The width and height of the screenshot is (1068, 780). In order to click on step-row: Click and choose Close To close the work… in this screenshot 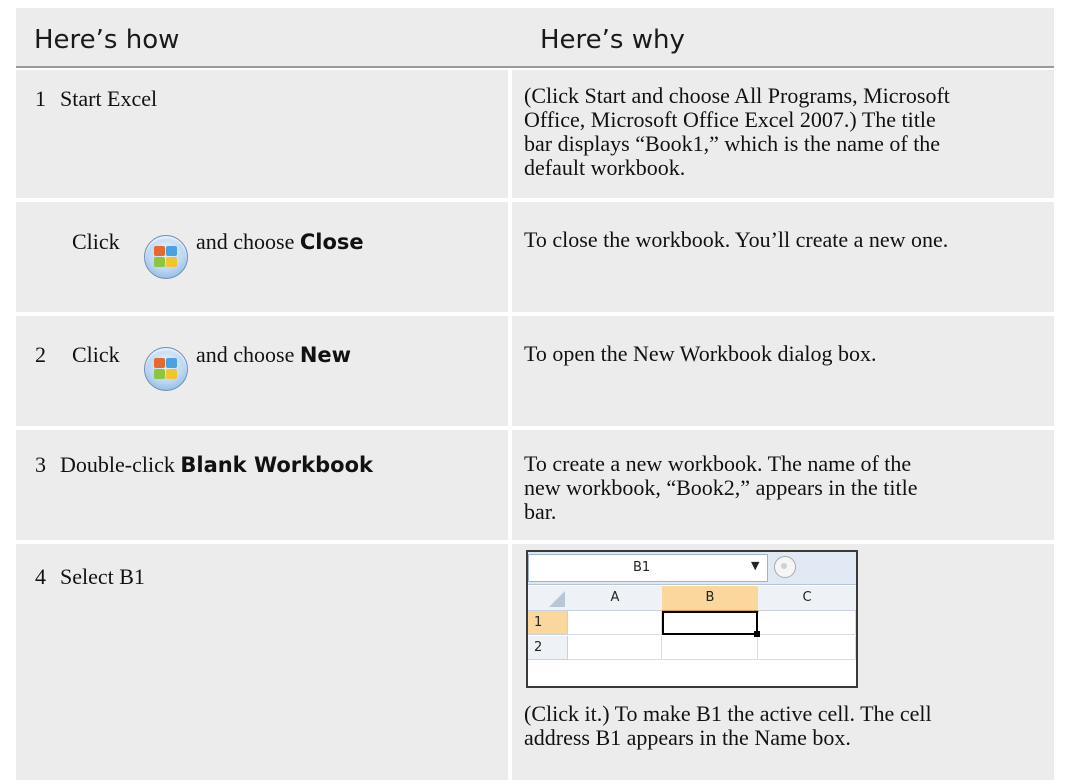, I will do `click(535, 257)`.